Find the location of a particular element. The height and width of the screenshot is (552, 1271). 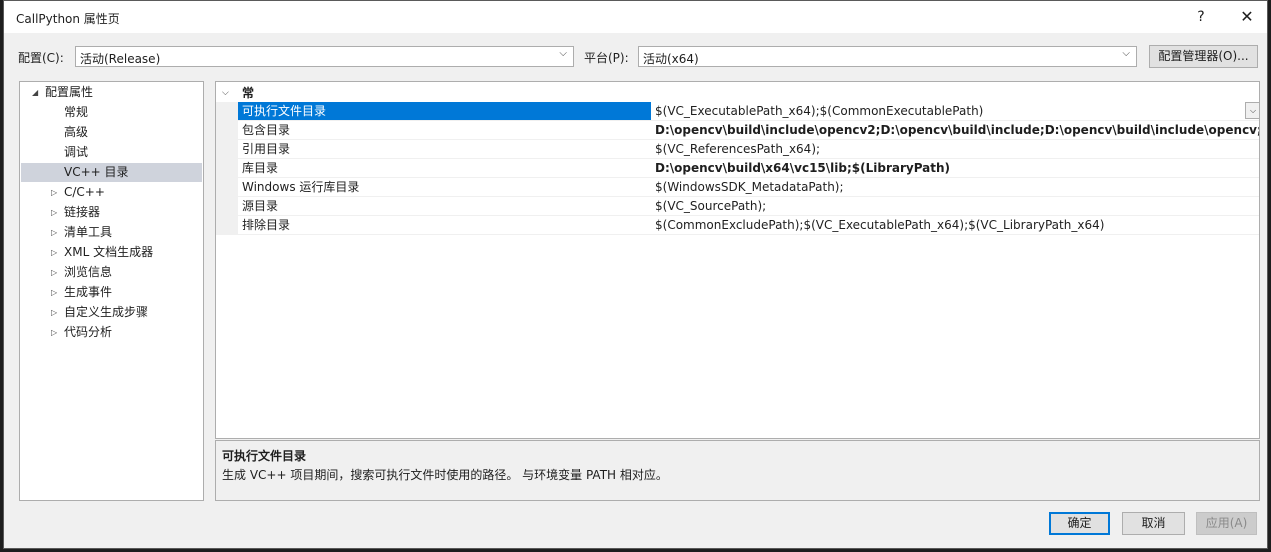

tree-item-debug: 调试 is located at coordinates (76, 152).